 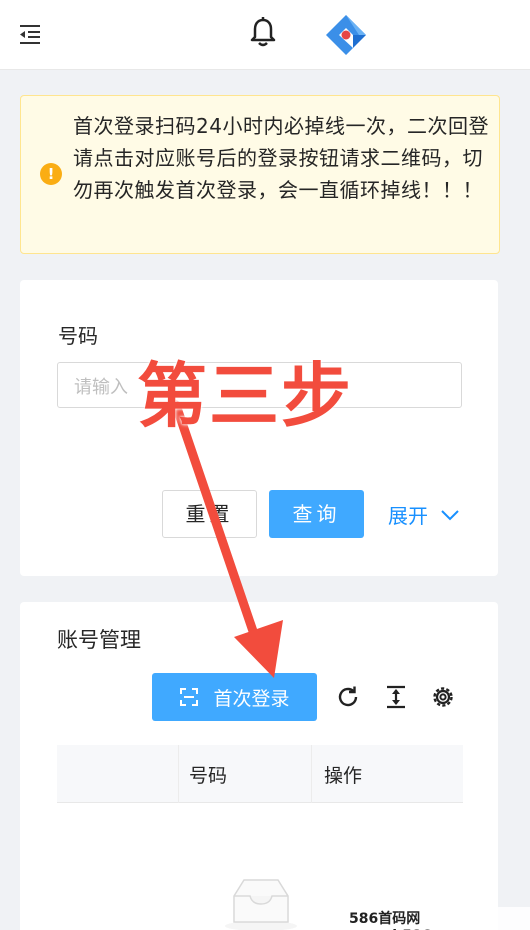 What do you see at coordinates (78, 336) in the screenshot?
I see `number-field-label: 号码` at bounding box center [78, 336].